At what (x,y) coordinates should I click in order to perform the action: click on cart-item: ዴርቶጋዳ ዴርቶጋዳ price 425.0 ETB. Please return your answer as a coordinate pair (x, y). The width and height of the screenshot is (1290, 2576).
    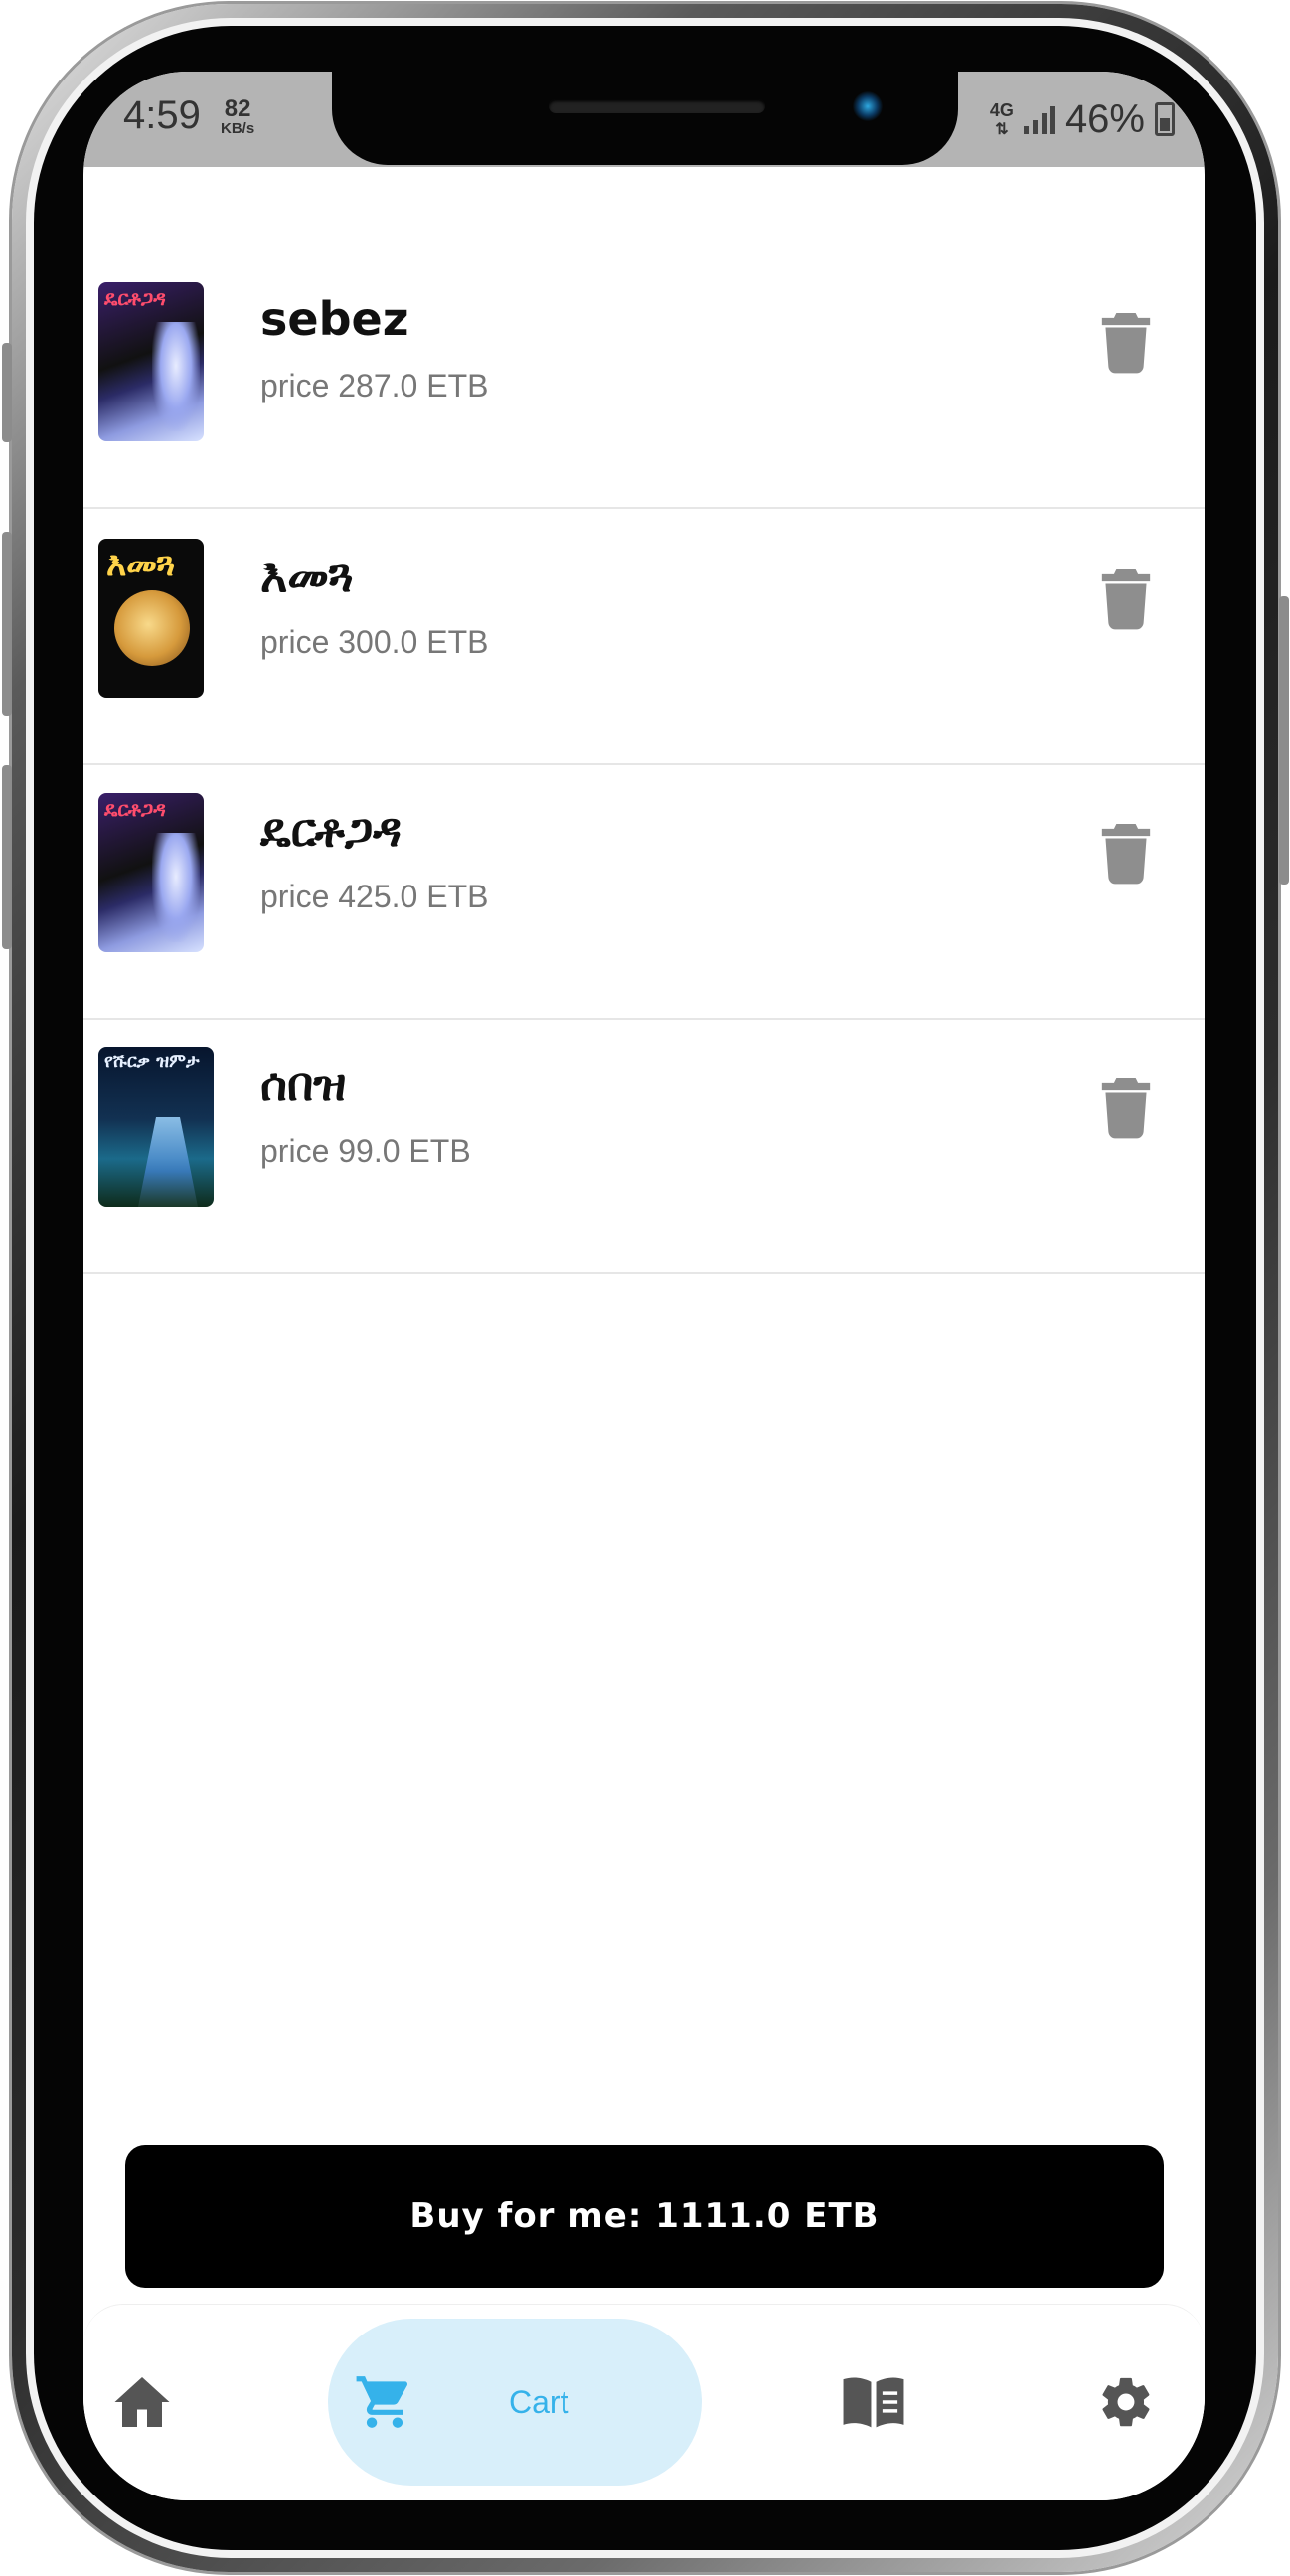
    Looking at the image, I should click on (644, 892).